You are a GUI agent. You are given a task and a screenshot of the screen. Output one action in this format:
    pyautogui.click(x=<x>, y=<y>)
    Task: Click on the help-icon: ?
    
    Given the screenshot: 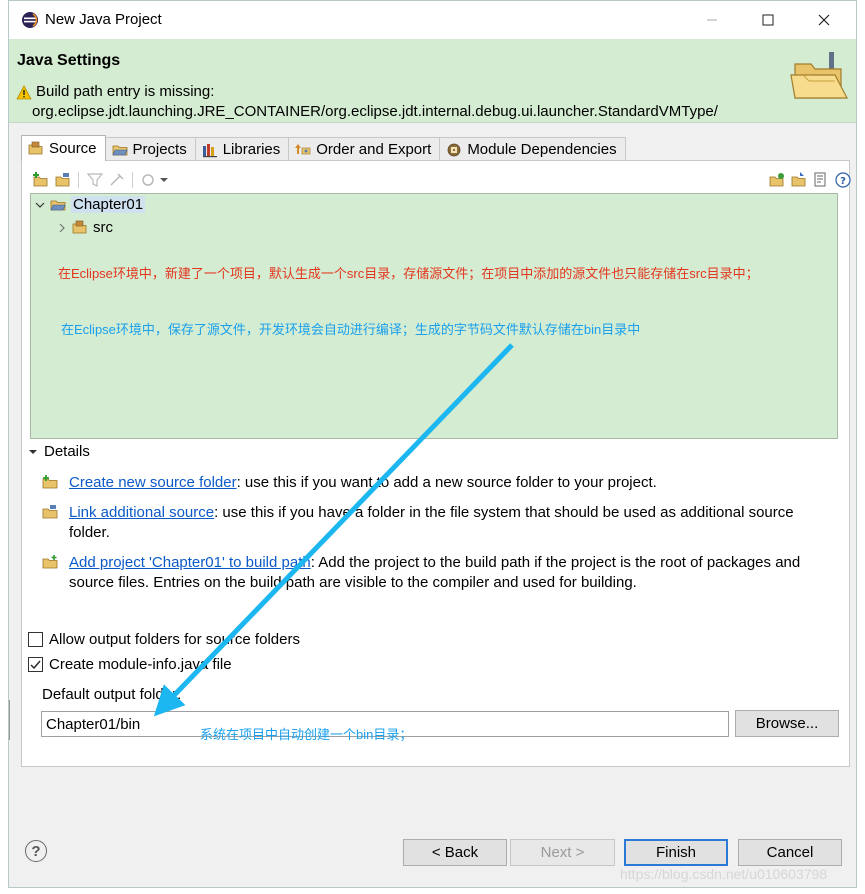 What is the action you would take?
    pyautogui.click(x=843, y=180)
    